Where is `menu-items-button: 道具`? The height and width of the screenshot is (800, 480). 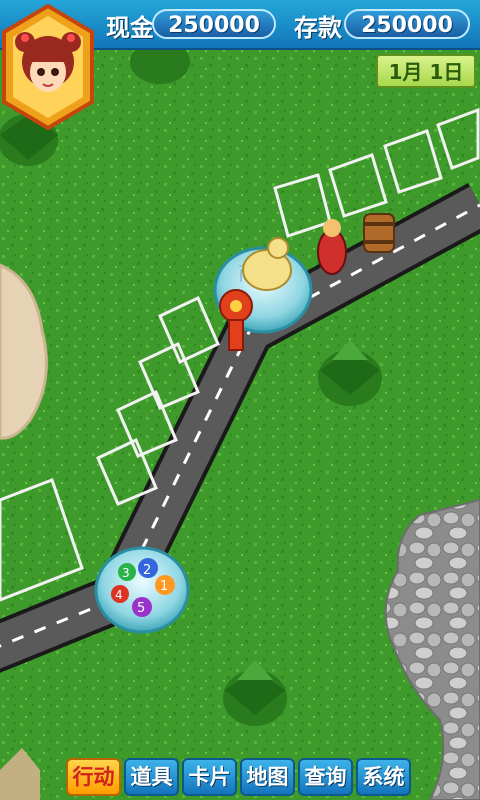
menu-items-button: 道具 is located at coordinates (151, 777).